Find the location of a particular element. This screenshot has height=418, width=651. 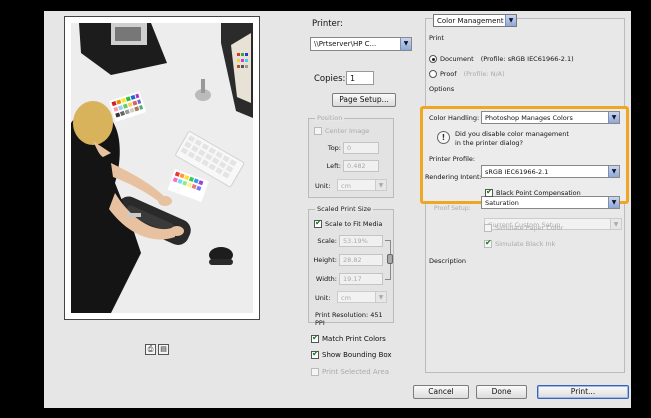

proof-setup-label: Proof Setup: is located at coordinates (452, 208).